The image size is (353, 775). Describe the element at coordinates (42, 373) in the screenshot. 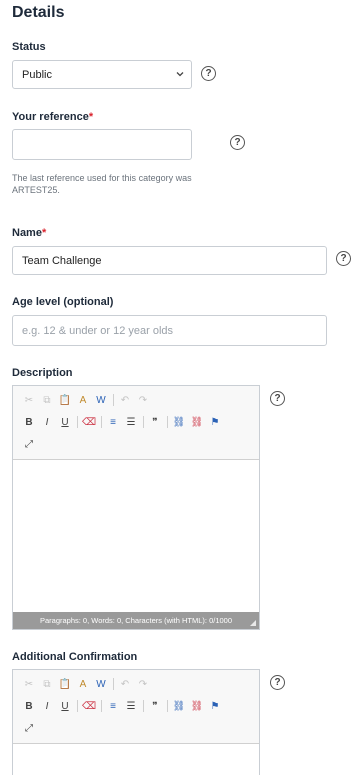

I see `description-label: Description` at that location.